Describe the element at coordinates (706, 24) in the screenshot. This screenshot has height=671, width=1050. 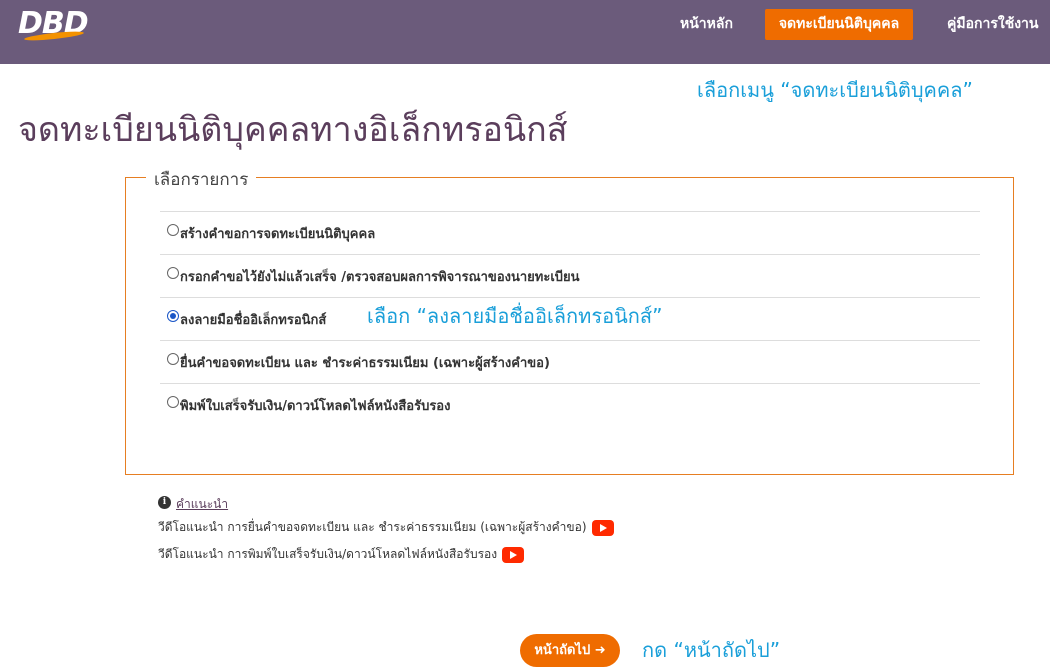
I see `nav-home-link: หน้าหลัก` at that location.